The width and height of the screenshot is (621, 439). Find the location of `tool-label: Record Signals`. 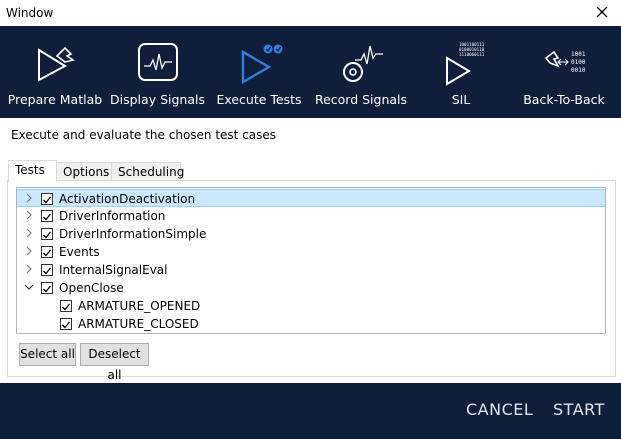

tool-label: Record Signals is located at coordinates (361, 99).